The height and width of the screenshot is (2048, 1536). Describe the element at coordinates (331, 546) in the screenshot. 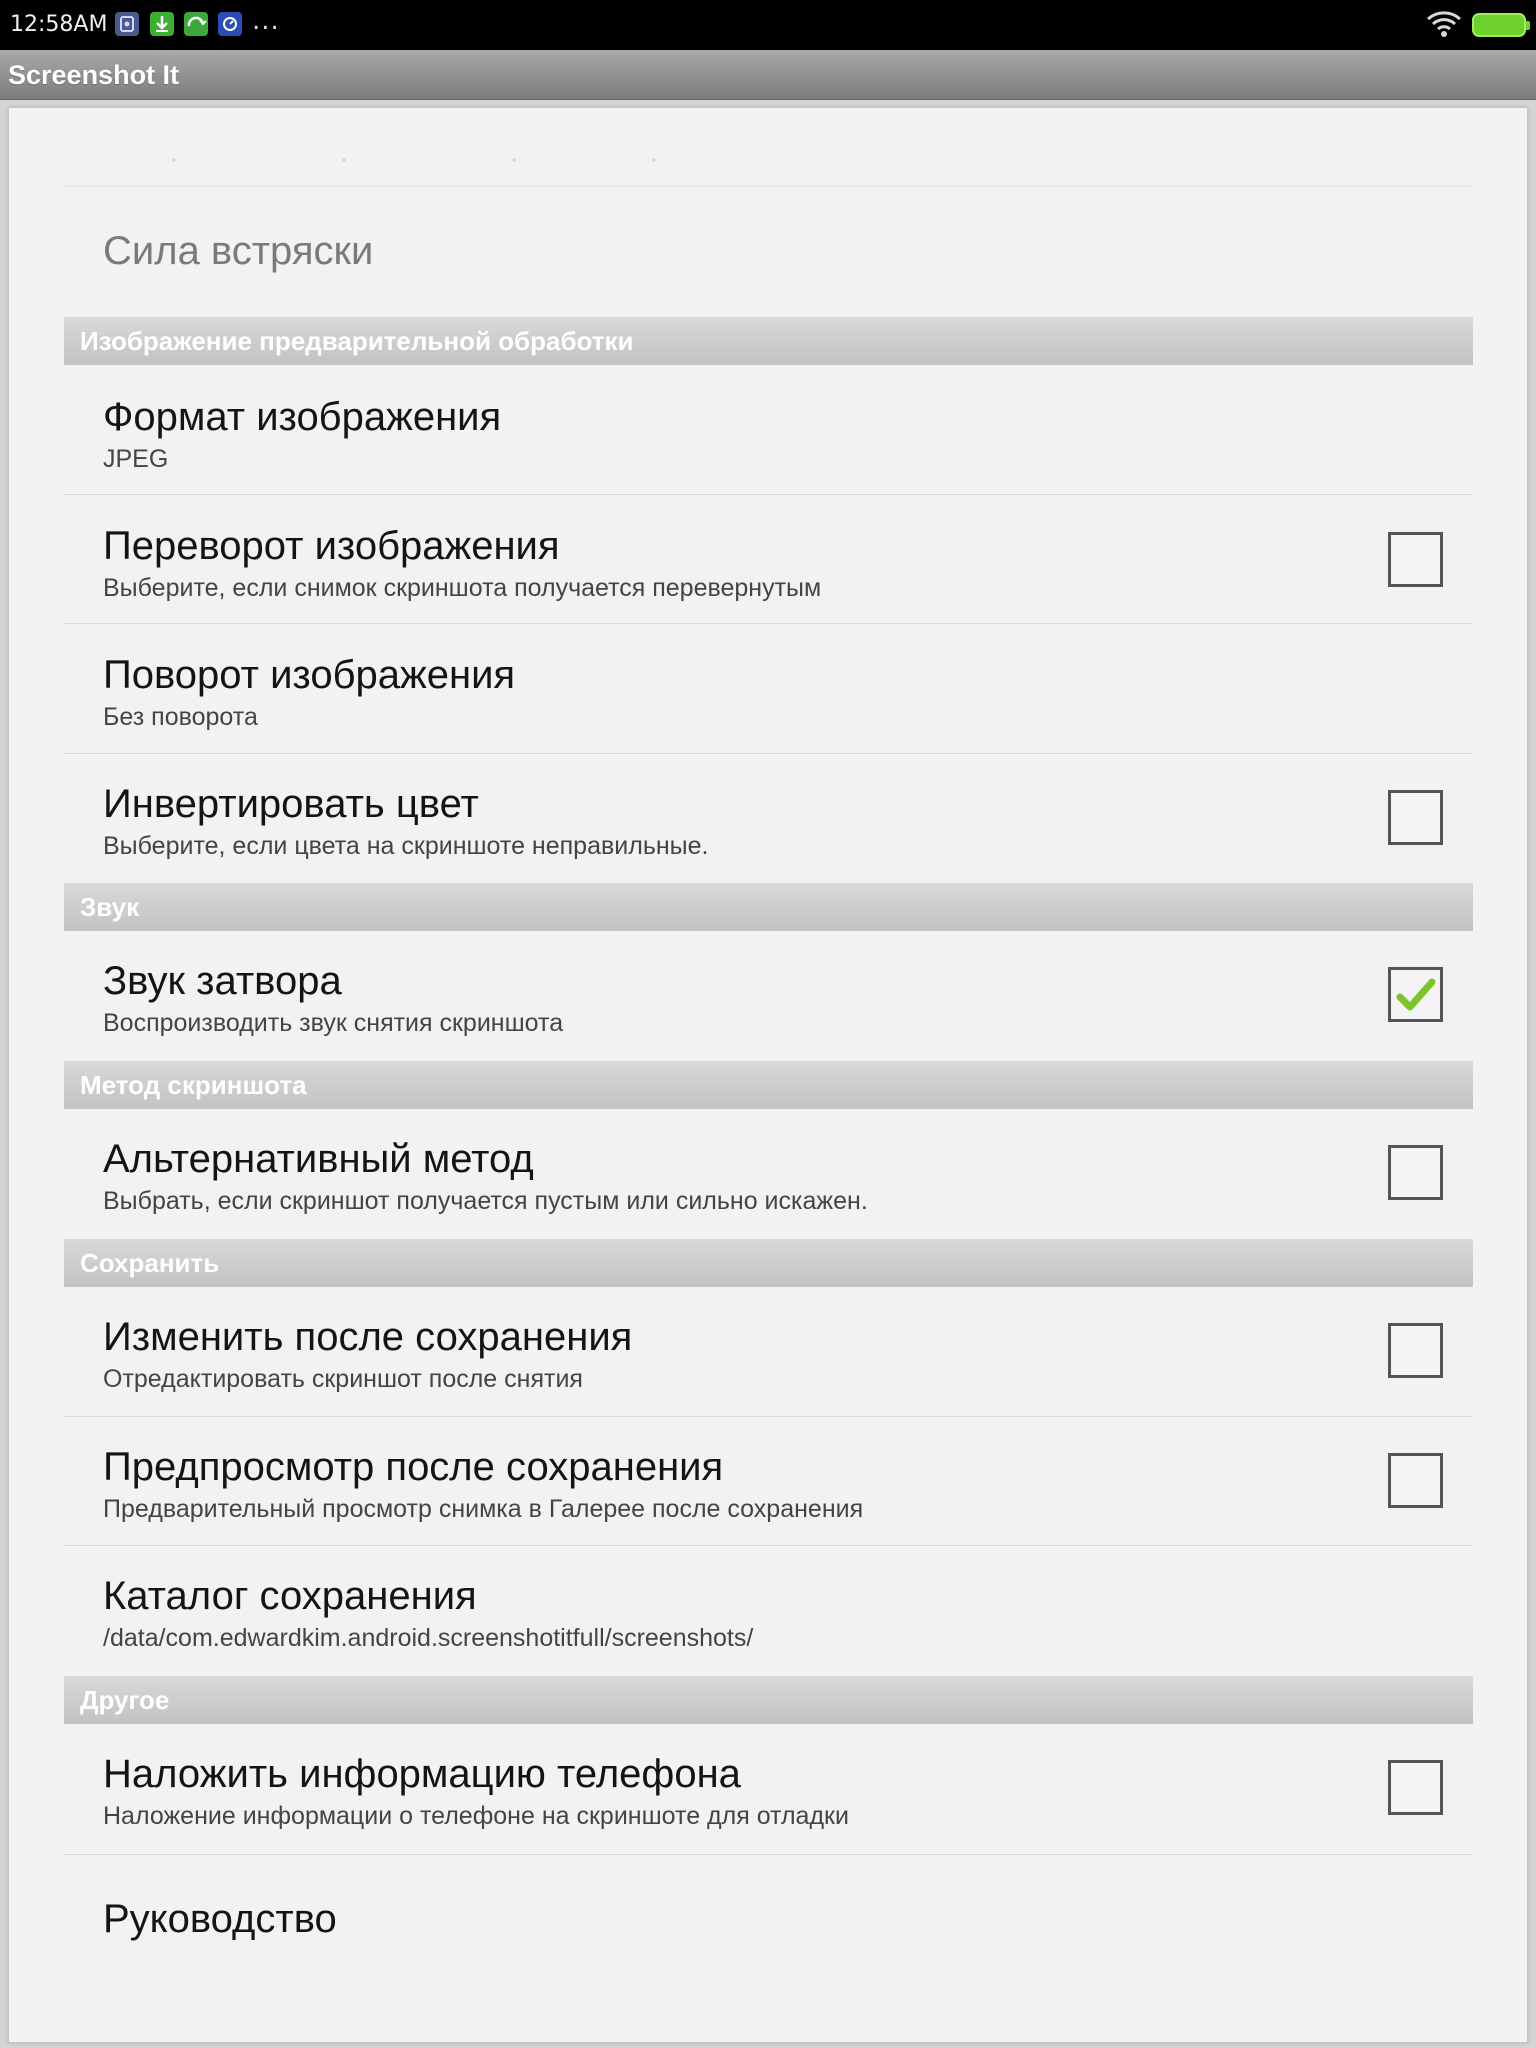

I see `pref-title: Переворот изображения` at that location.